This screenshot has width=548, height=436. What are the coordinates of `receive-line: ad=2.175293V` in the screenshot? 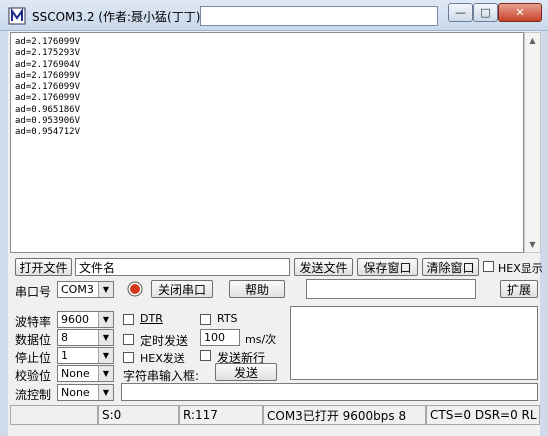 It's located at (48, 53).